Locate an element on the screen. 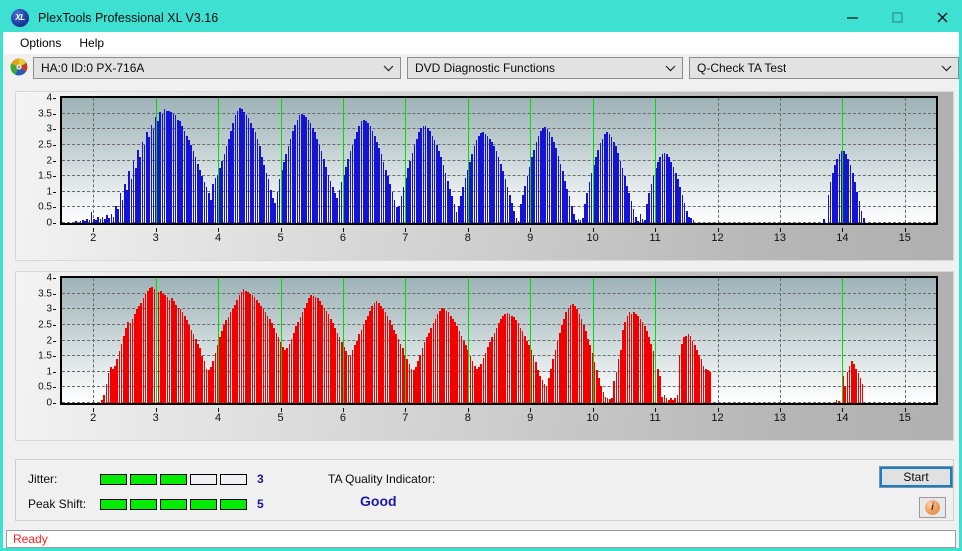 This screenshot has height=551, width=962. y-axis-tick-label: 2 is located at coordinates (49, 160).